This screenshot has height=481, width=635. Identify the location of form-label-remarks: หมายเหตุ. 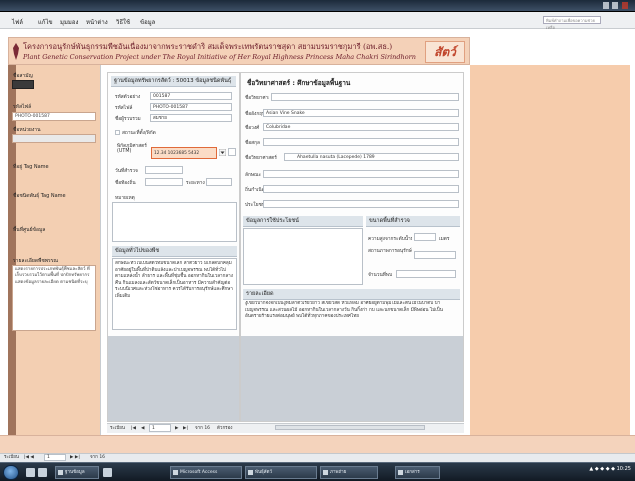
(125, 198).